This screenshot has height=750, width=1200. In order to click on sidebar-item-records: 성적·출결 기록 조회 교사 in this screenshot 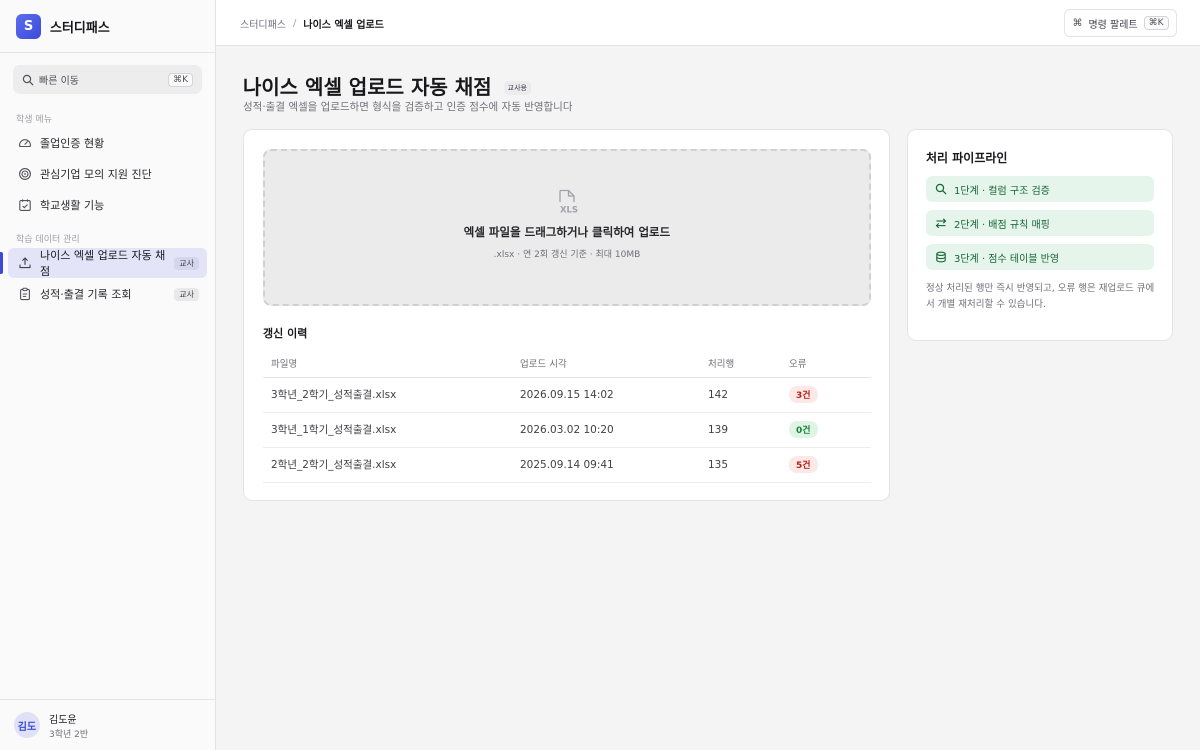, I will do `click(107, 294)`.